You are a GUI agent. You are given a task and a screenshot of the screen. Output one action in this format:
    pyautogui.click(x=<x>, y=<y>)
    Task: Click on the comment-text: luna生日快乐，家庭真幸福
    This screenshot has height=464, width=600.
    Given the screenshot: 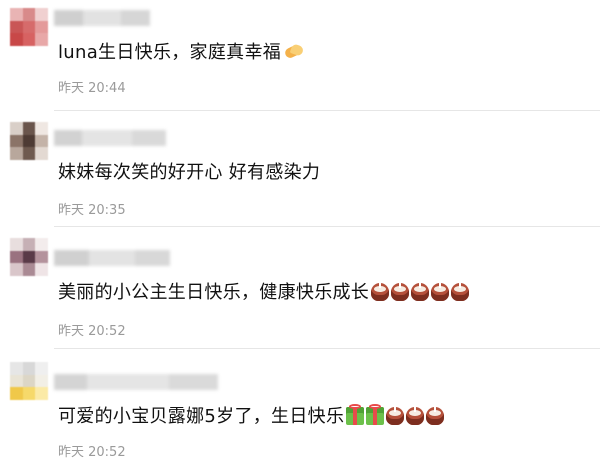 What is the action you would take?
    pyautogui.click(x=181, y=53)
    